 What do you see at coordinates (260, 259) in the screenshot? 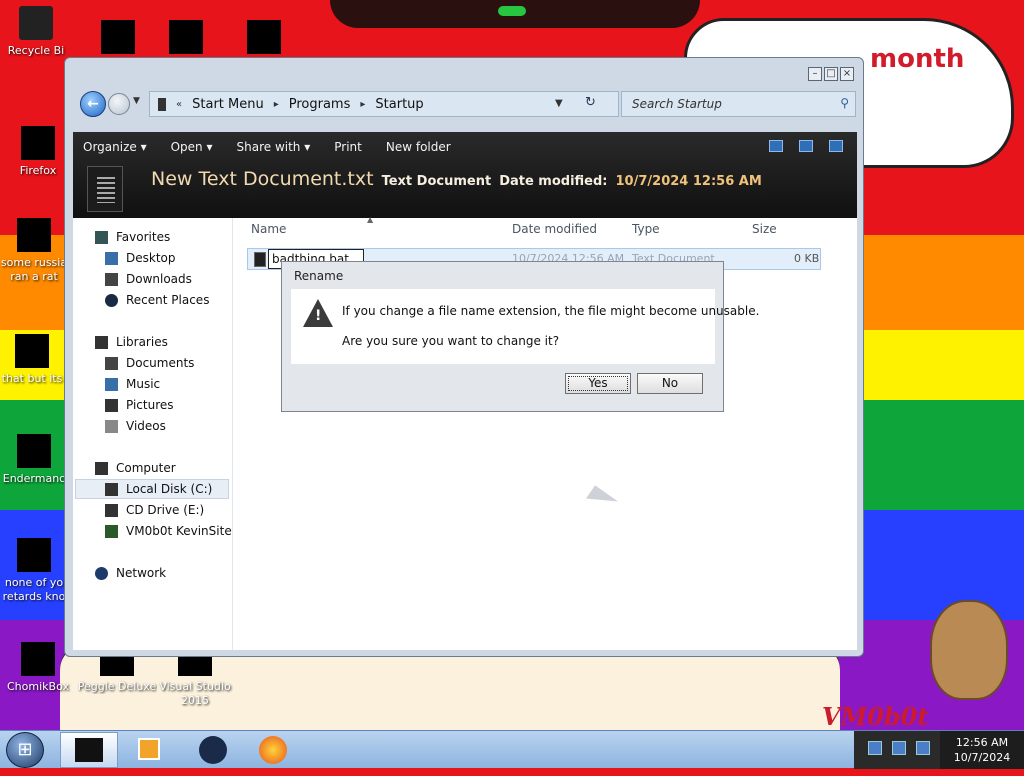
I see `batch-file-icon` at bounding box center [260, 259].